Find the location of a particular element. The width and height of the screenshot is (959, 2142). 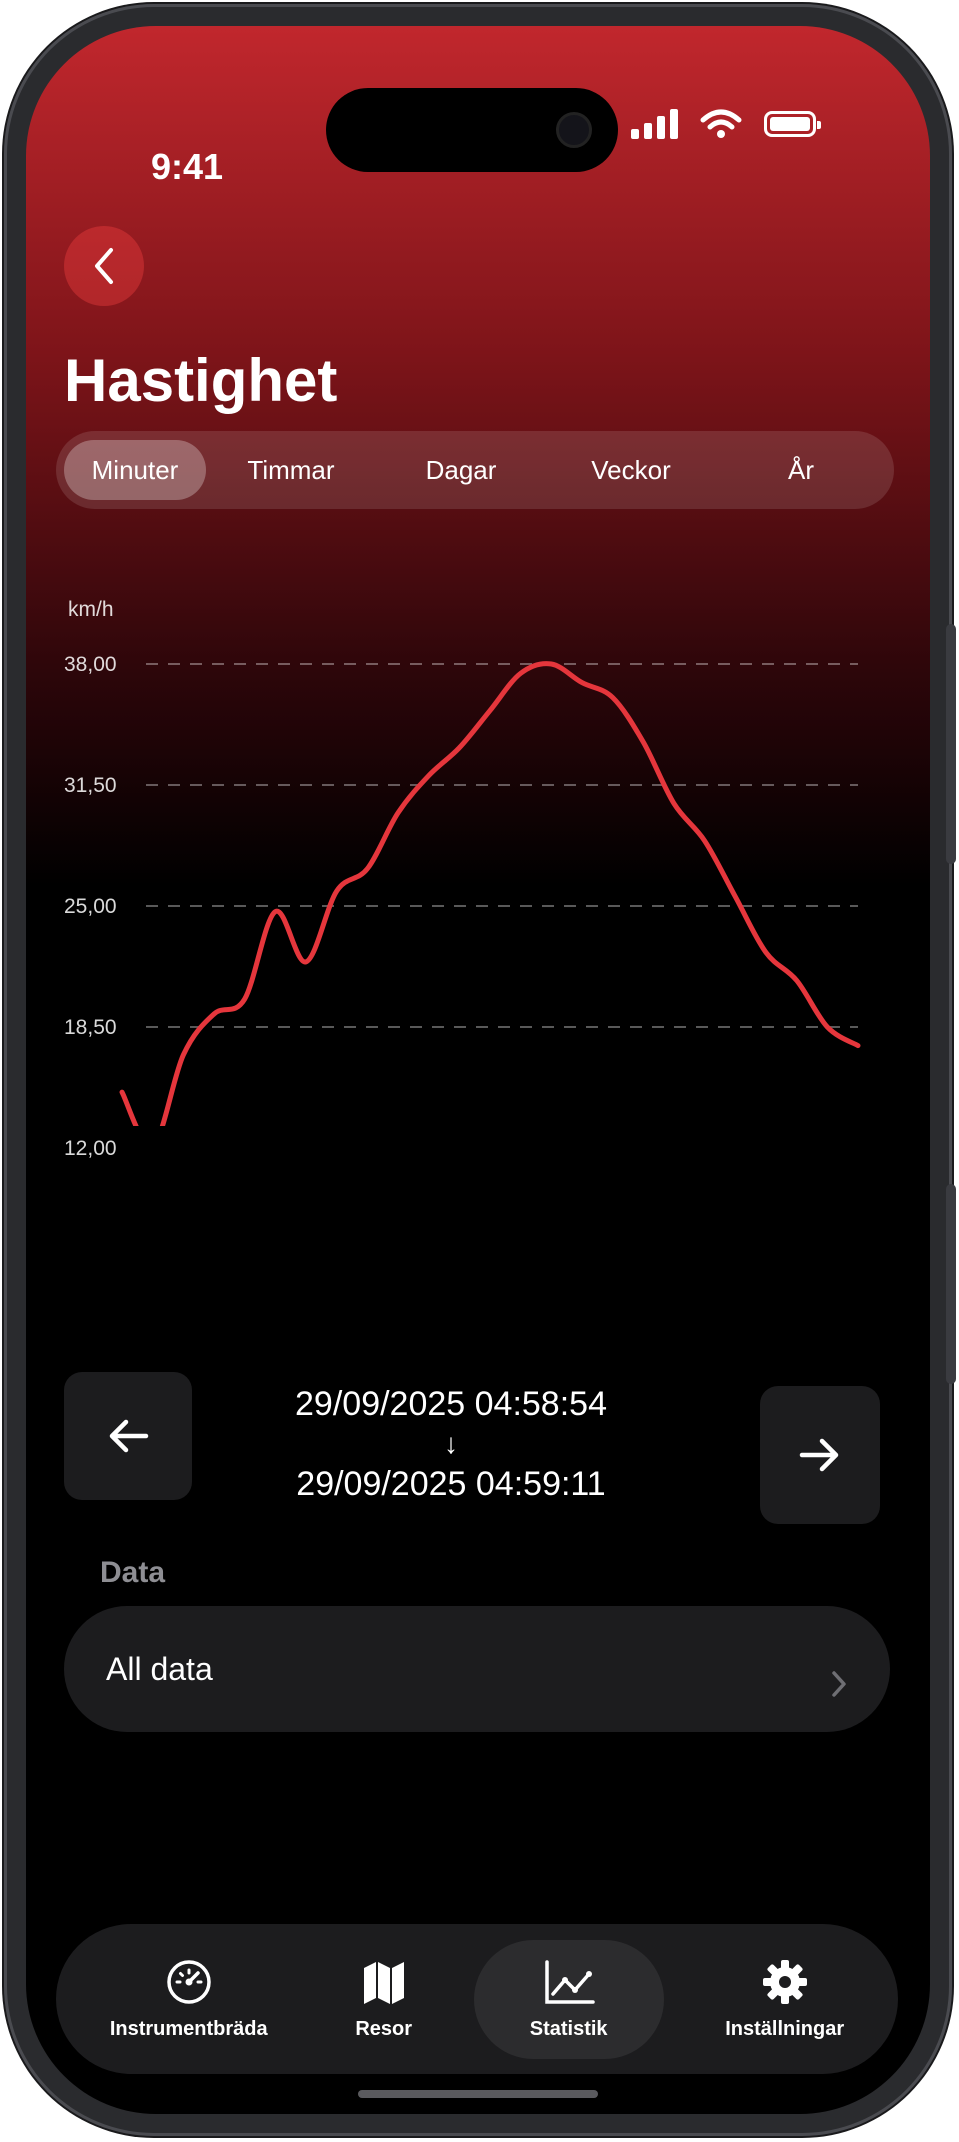

status-icons is located at coordinates (726, 124).